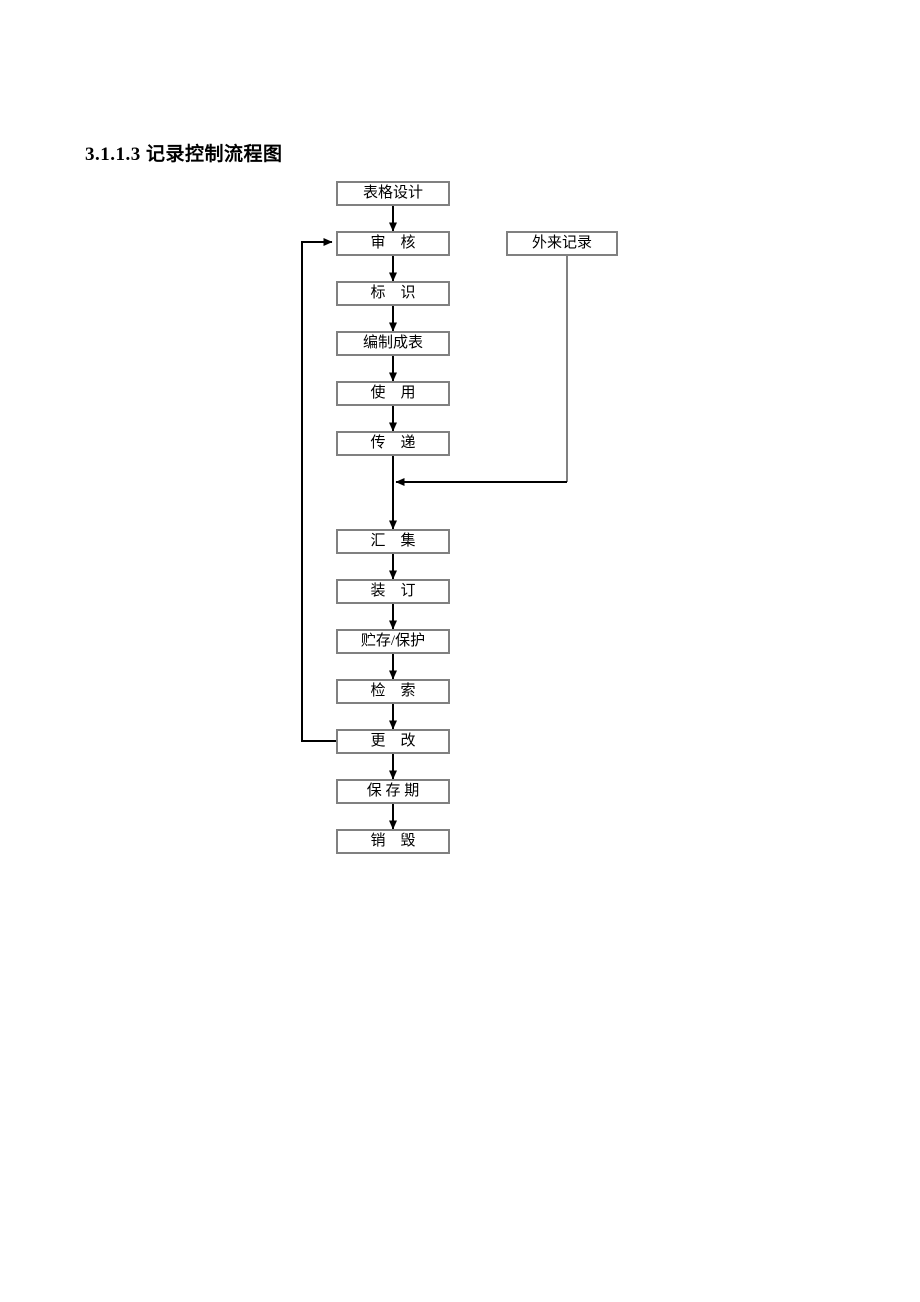 This screenshot has width=920, height=1302. What do you see at coordinates (393, 741) in the screenshot?
I see `flow-node-modify: 更 改` at bounding box center [393, 741].